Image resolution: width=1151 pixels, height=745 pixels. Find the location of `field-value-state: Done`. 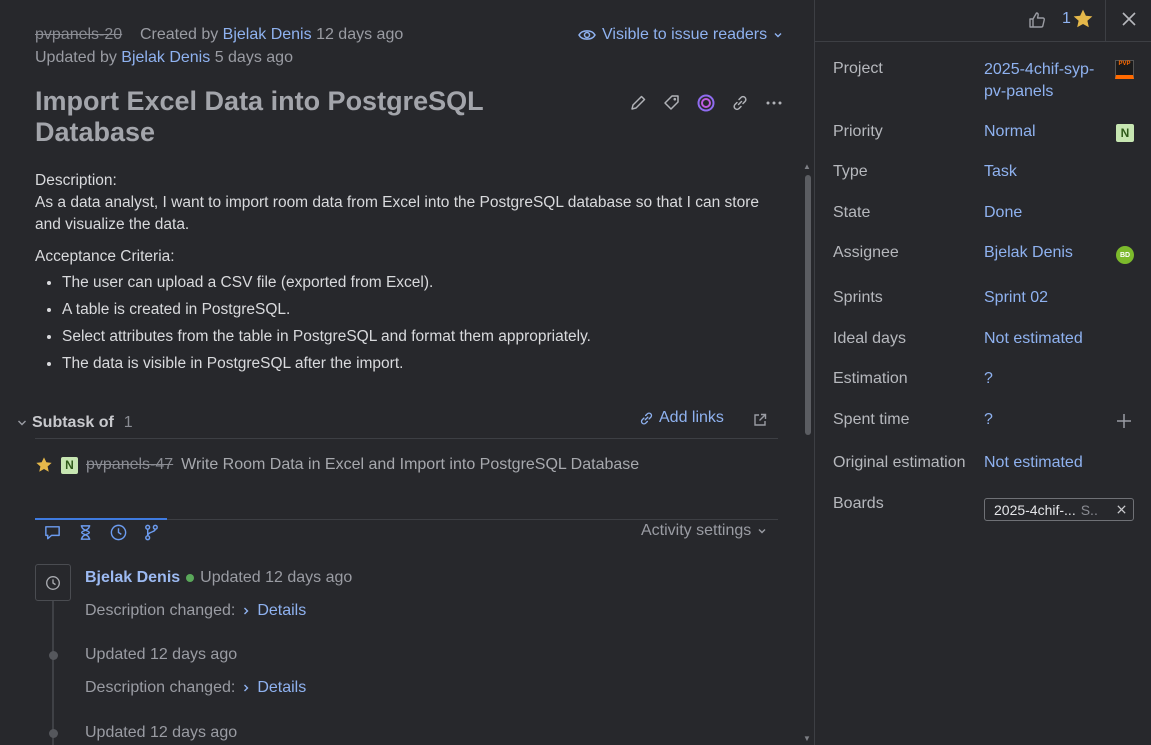

field-value-state: Done is located at coordinates (1003, 213).